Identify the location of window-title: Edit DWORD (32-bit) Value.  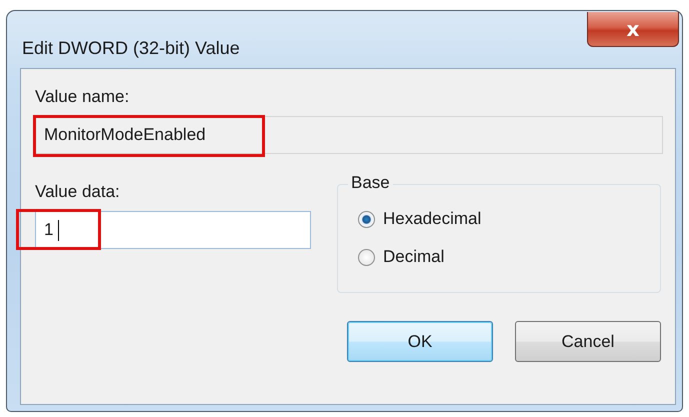
(131, 48).